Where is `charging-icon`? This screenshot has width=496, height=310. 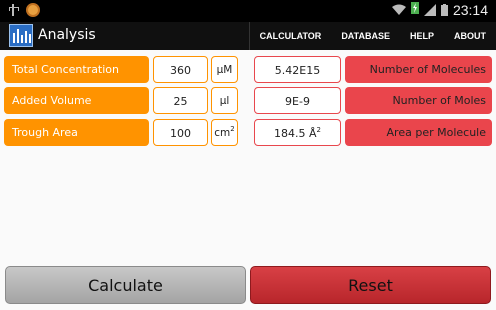
charging-icon is located at coordinates (414, 10).